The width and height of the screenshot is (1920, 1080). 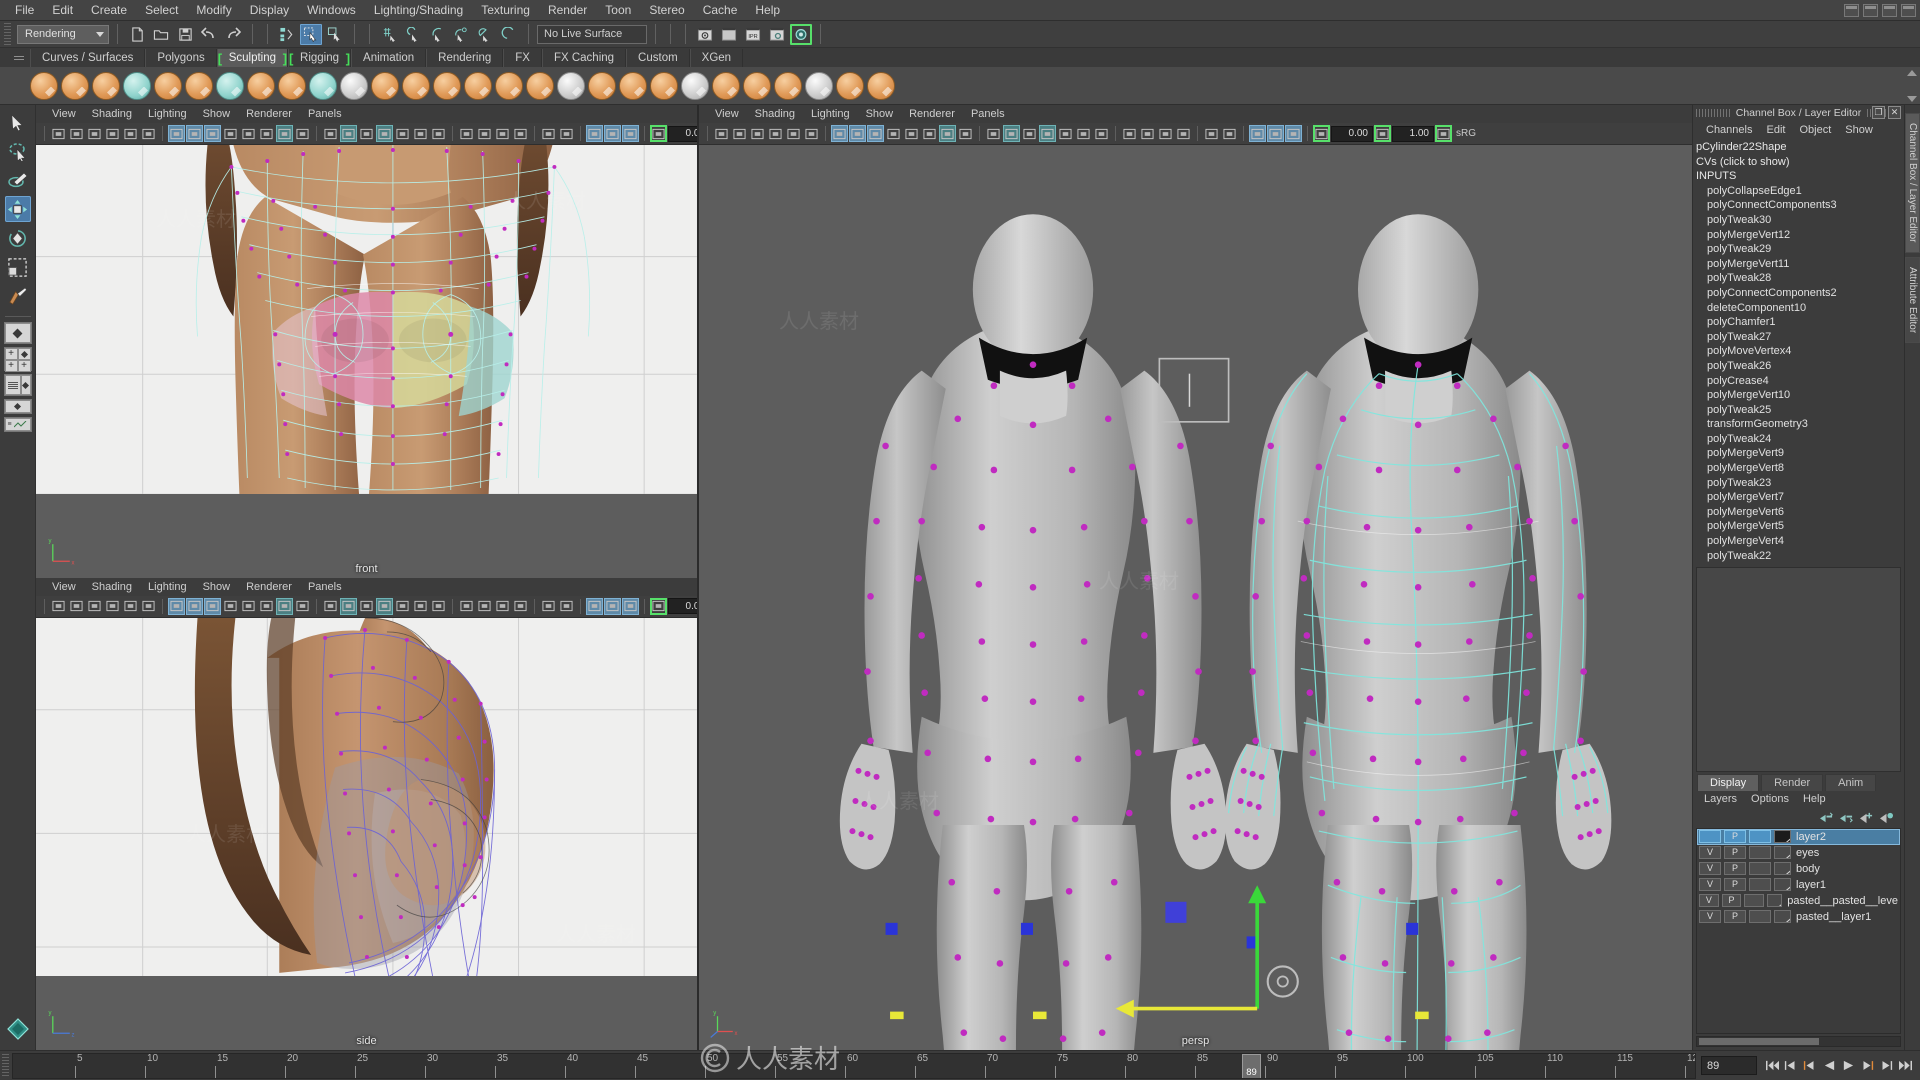 What do you see at coordinates (1729, 130) in the screenshot?
I see `channelbox-menu-channels: Channels` at bounding box center [1729, 130].